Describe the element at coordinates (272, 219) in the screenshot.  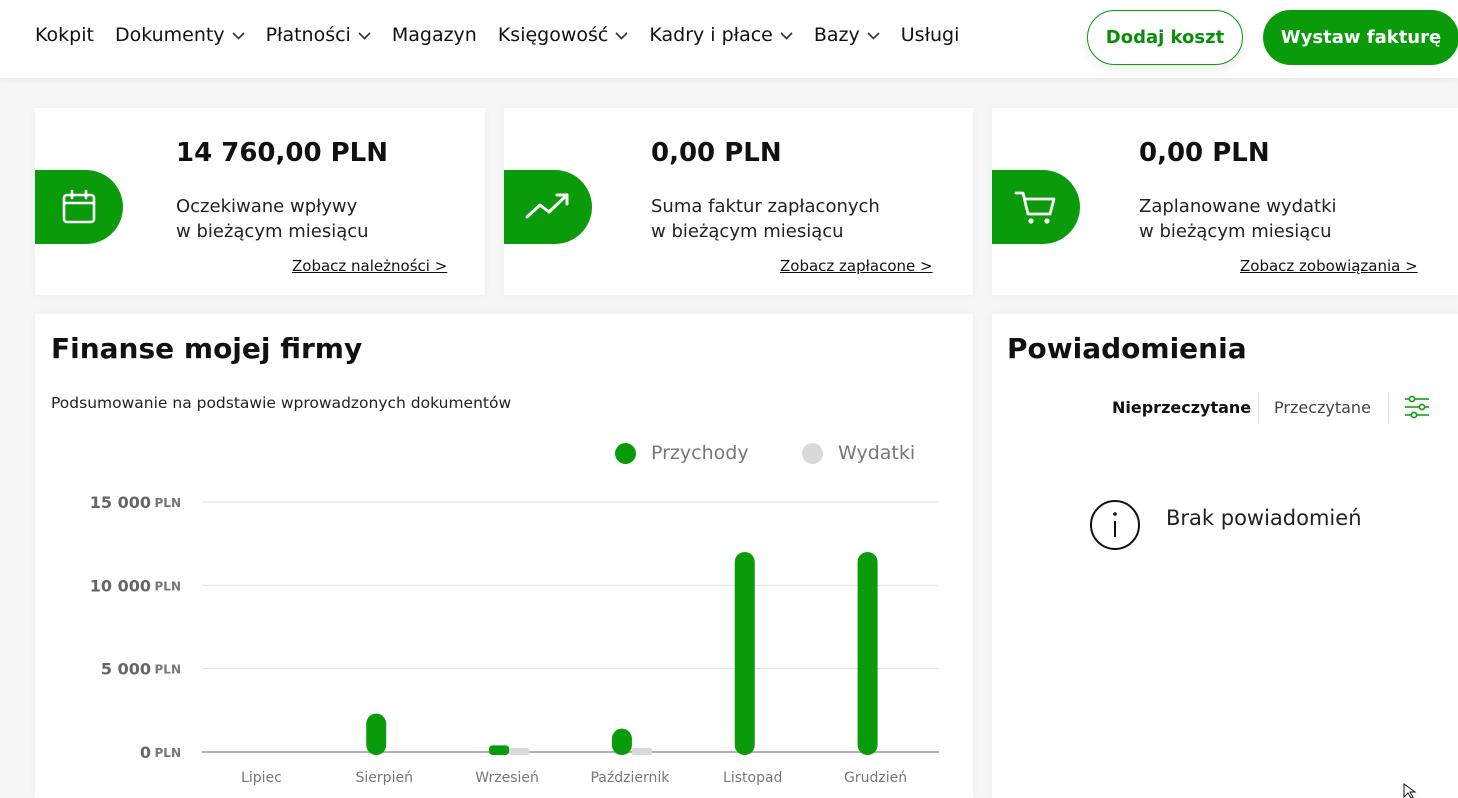
I see `stat-description: Oczekiwane wpływy w bieżącym miesiącu` at that location.